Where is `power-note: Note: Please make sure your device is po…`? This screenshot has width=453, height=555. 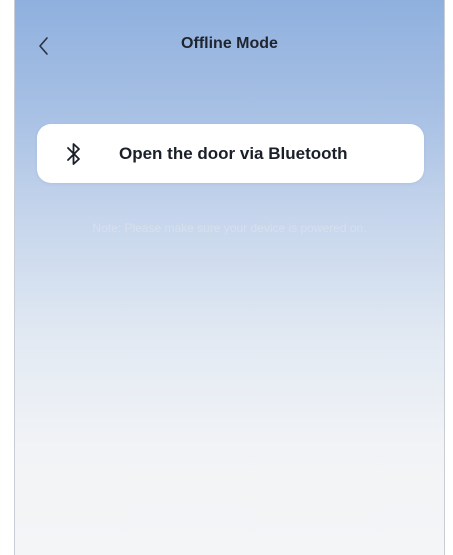
power-note: Note: Please make sure your device is po… is located at coordinates (229, 228).